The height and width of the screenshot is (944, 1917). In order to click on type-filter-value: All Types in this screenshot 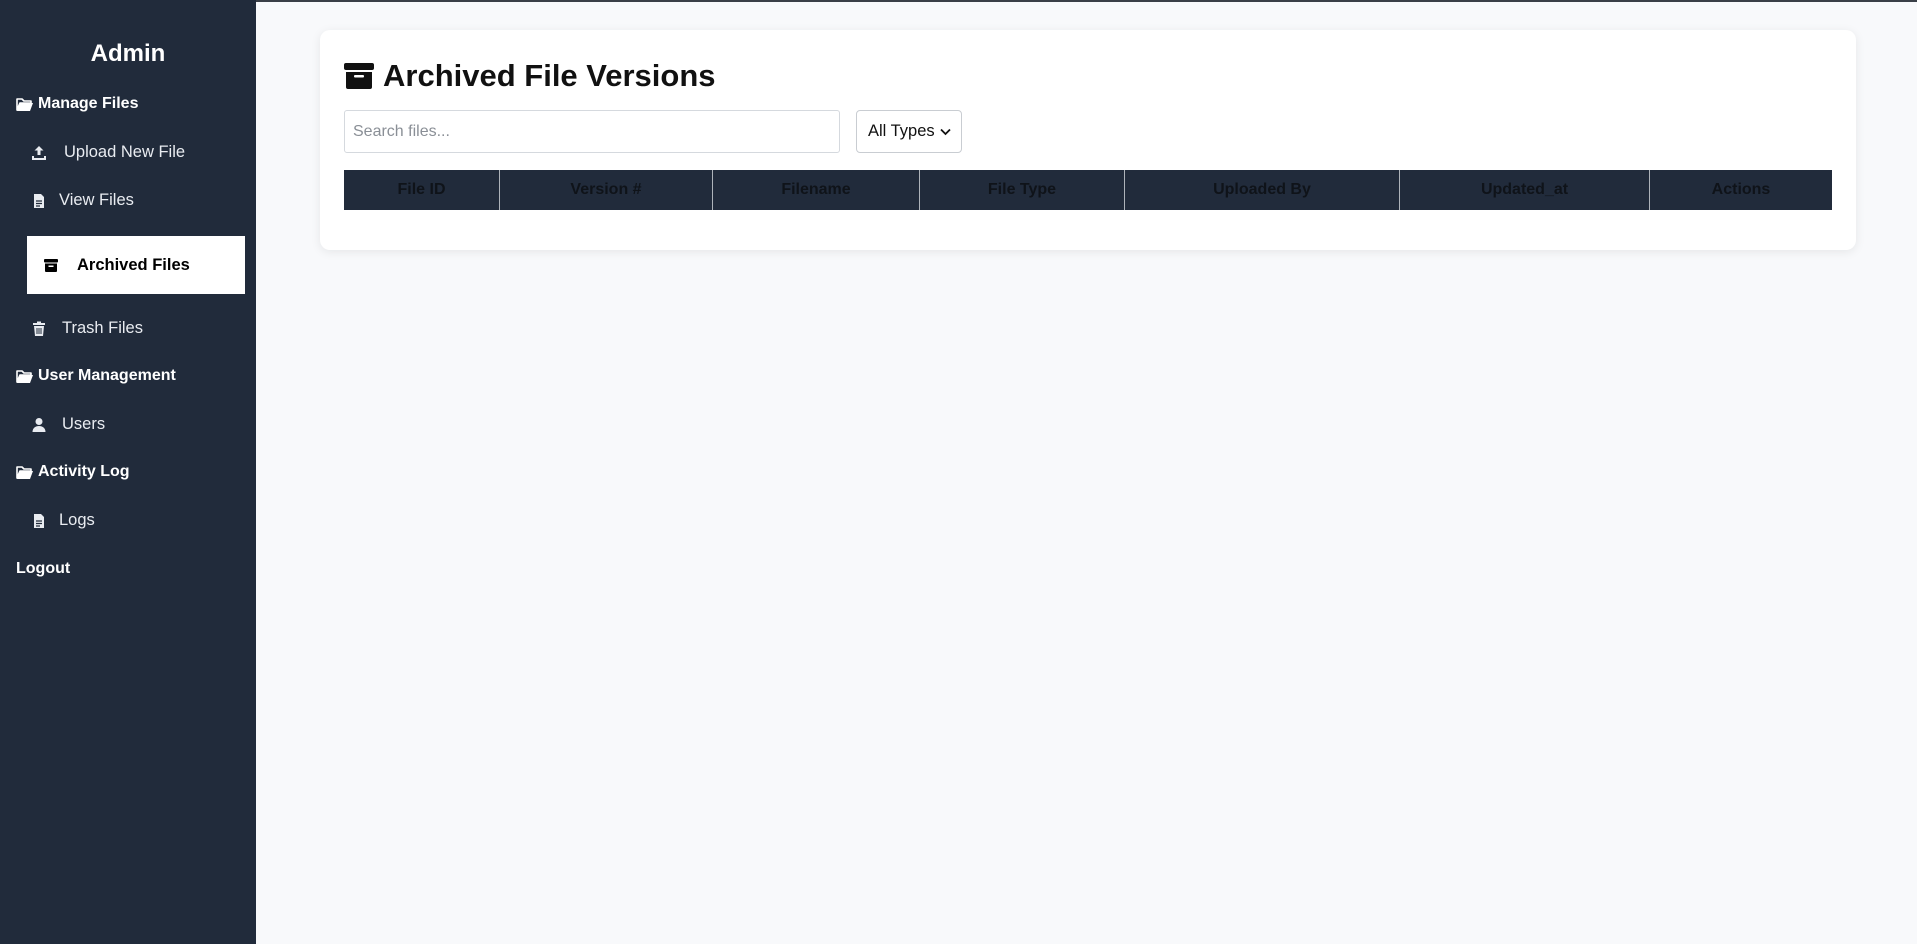, I will do `click(901, 131)`.